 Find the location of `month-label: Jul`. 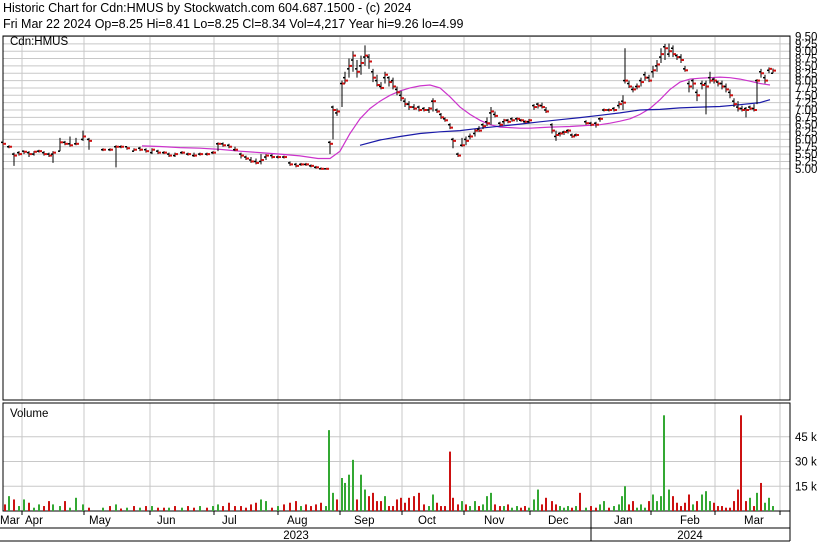

month-label: Jul is located at coordinates (229, 521).